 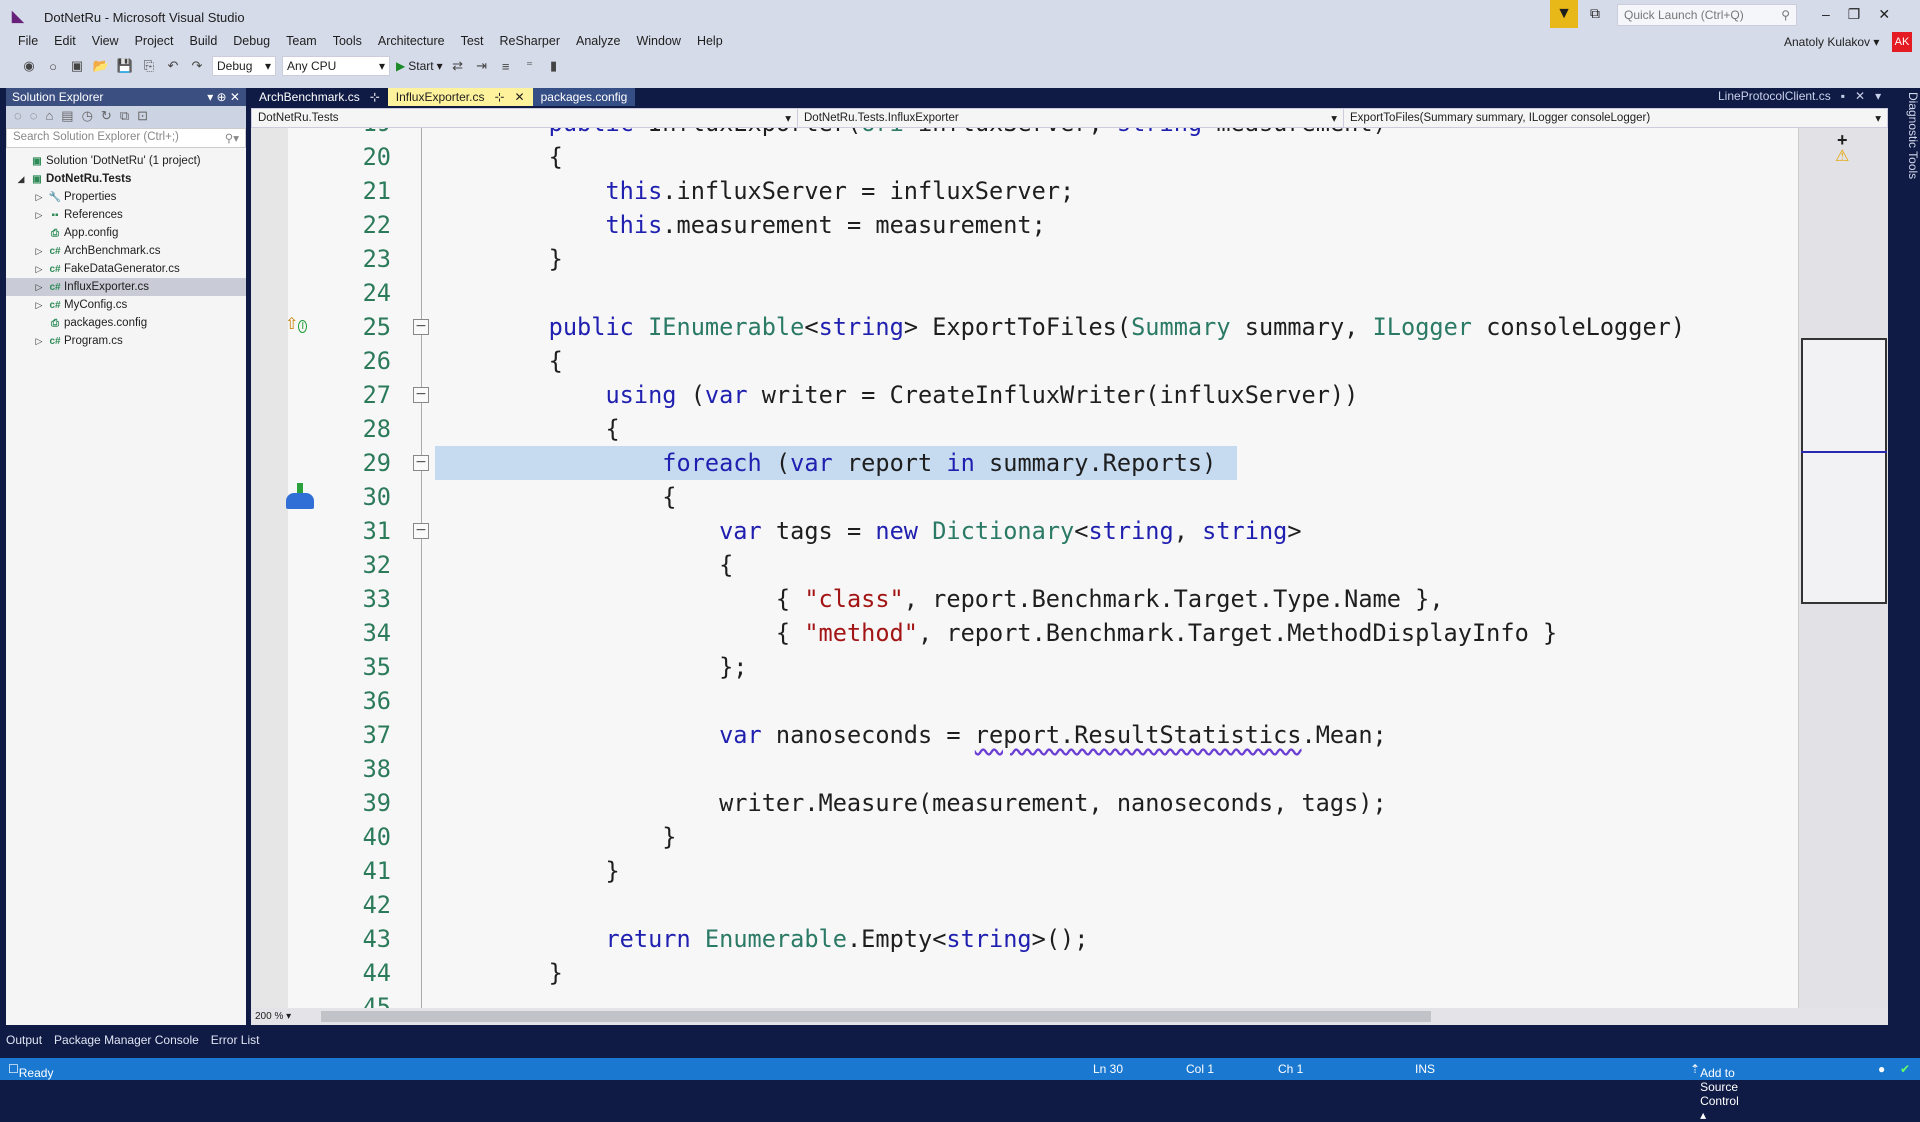 I want to click on tab-influxexporter-cs: InfluxExporter.cs ⊹ ✕, so click(x=460, y=97).